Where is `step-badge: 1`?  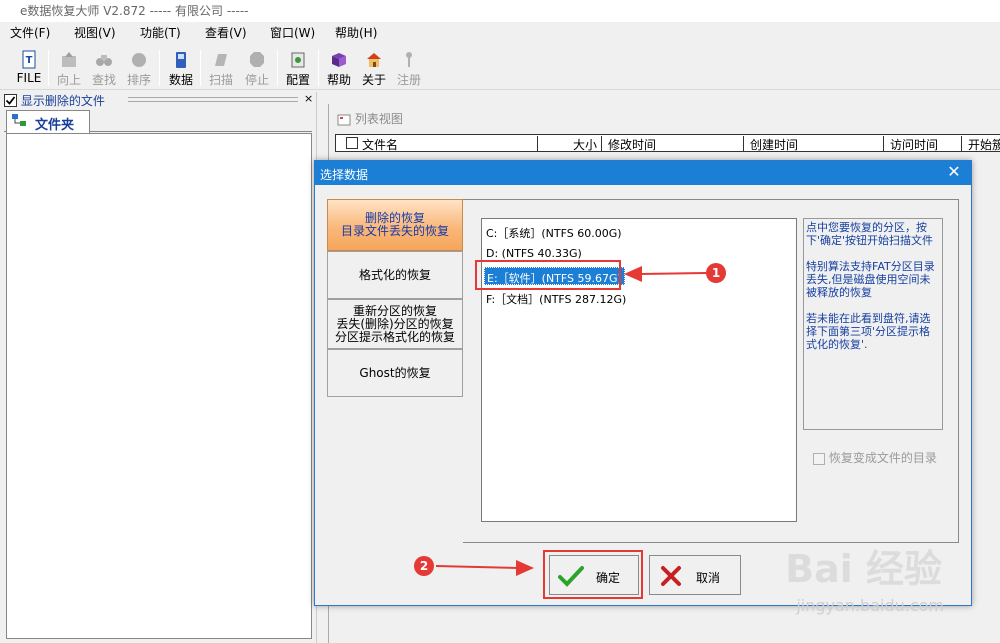 step-badge: 1 is located at coordinates (716, 273).